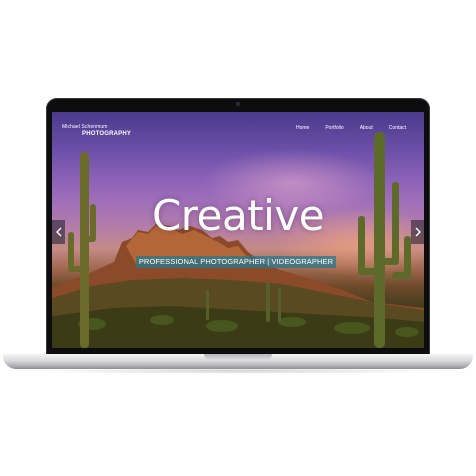 The height and width of the screenshot is (476, 476). What do you see at coordinates (107, 134) in the screenshot?
I see `brand-subtitle: PHOTOGRAPHY` at bounding box center [107, 134].